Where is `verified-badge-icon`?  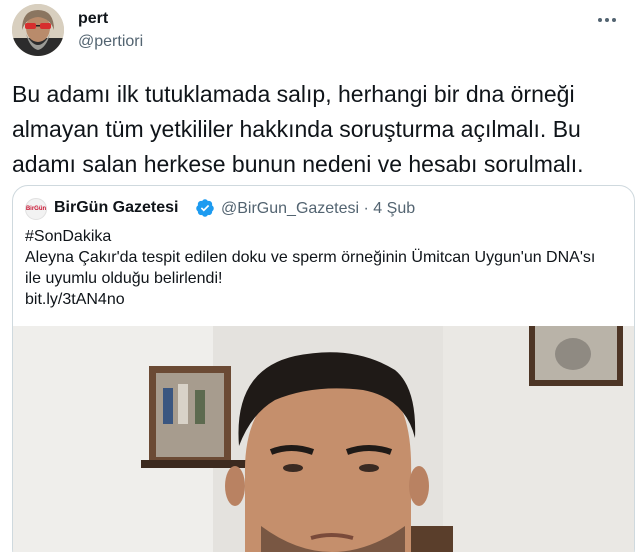
verified-badge-icon is located at coordinates (205, 208).